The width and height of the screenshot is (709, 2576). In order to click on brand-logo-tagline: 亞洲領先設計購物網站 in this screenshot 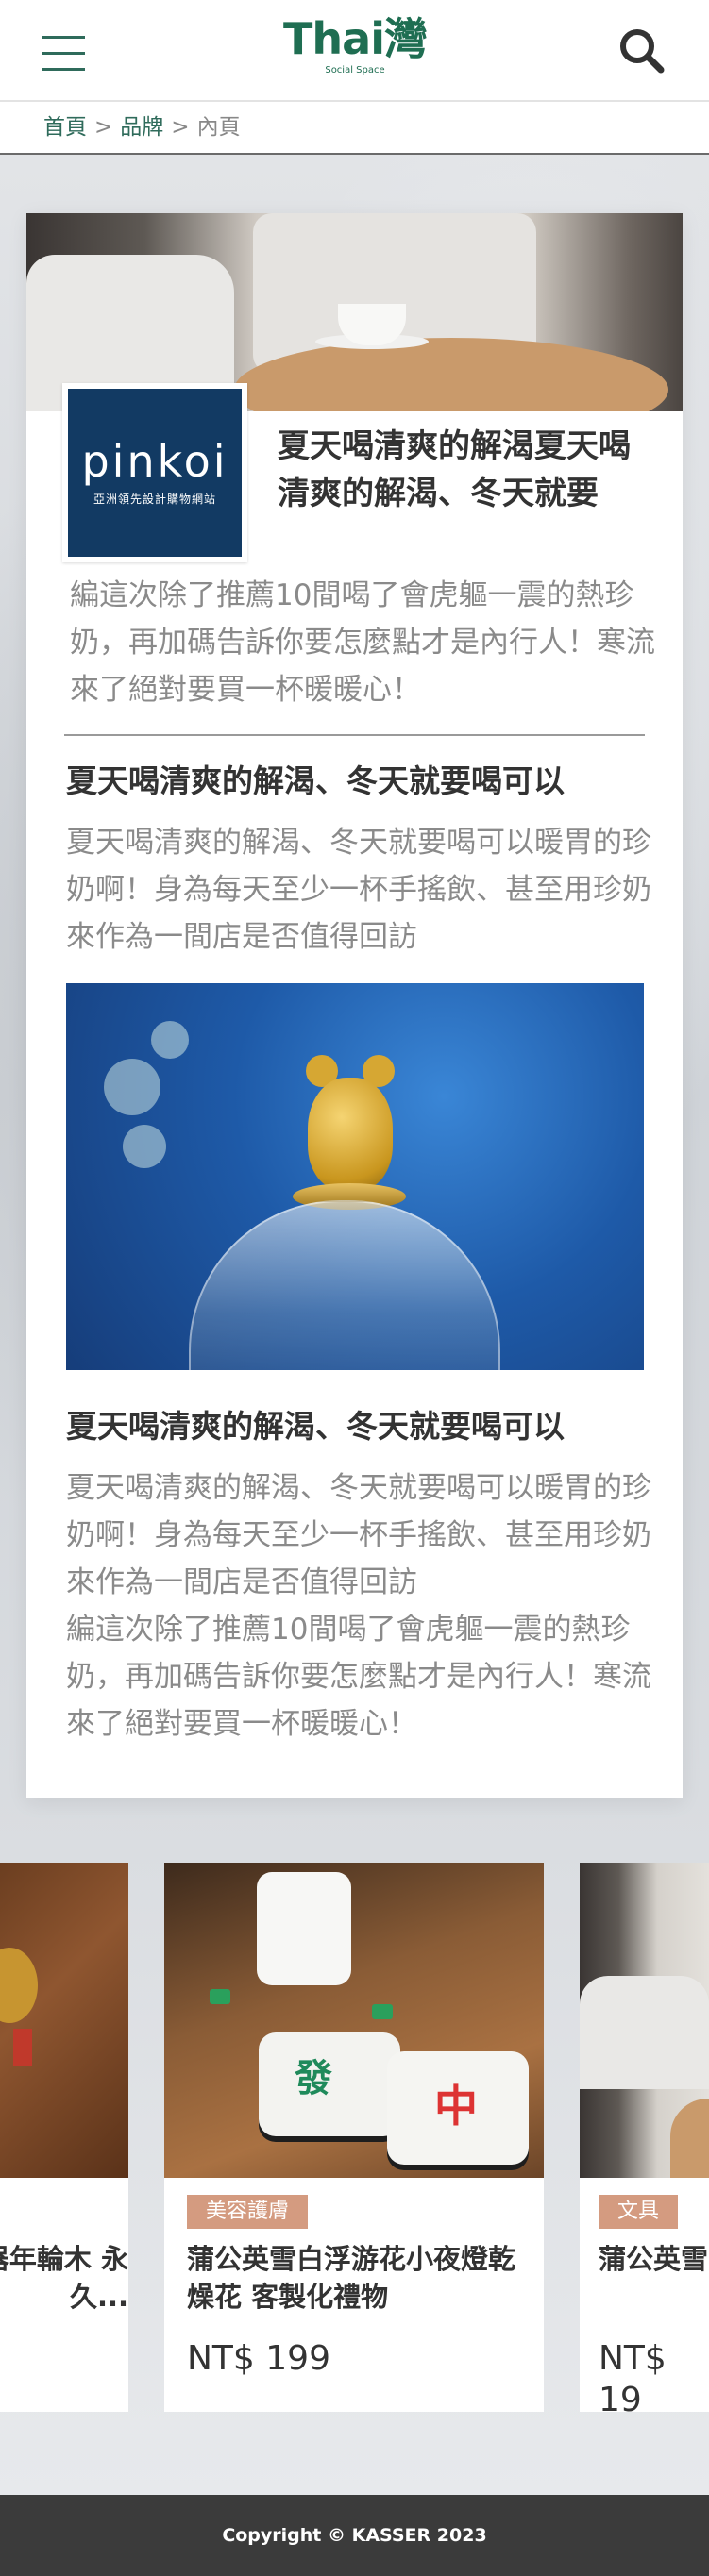, I will do `click(154, 499)`.